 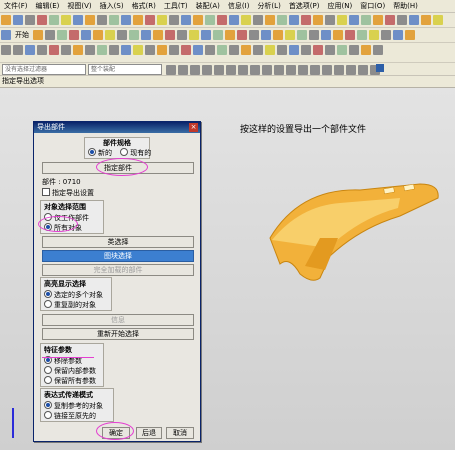 What do you see at coordinates (124, 152) in the screenshot?
I see `existing-part-radio` at bounding box center [124, 152].